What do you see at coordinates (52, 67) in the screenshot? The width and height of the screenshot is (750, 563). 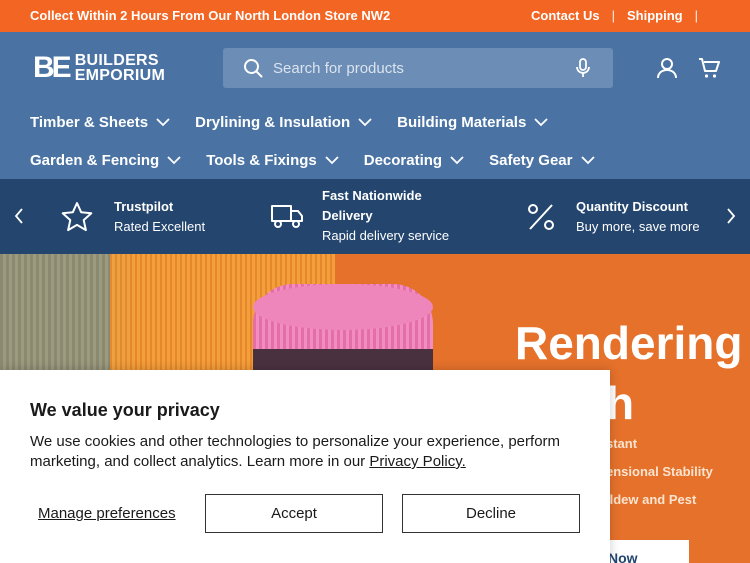 I see `logo-mark: BE` at bounding box center [52, 67].